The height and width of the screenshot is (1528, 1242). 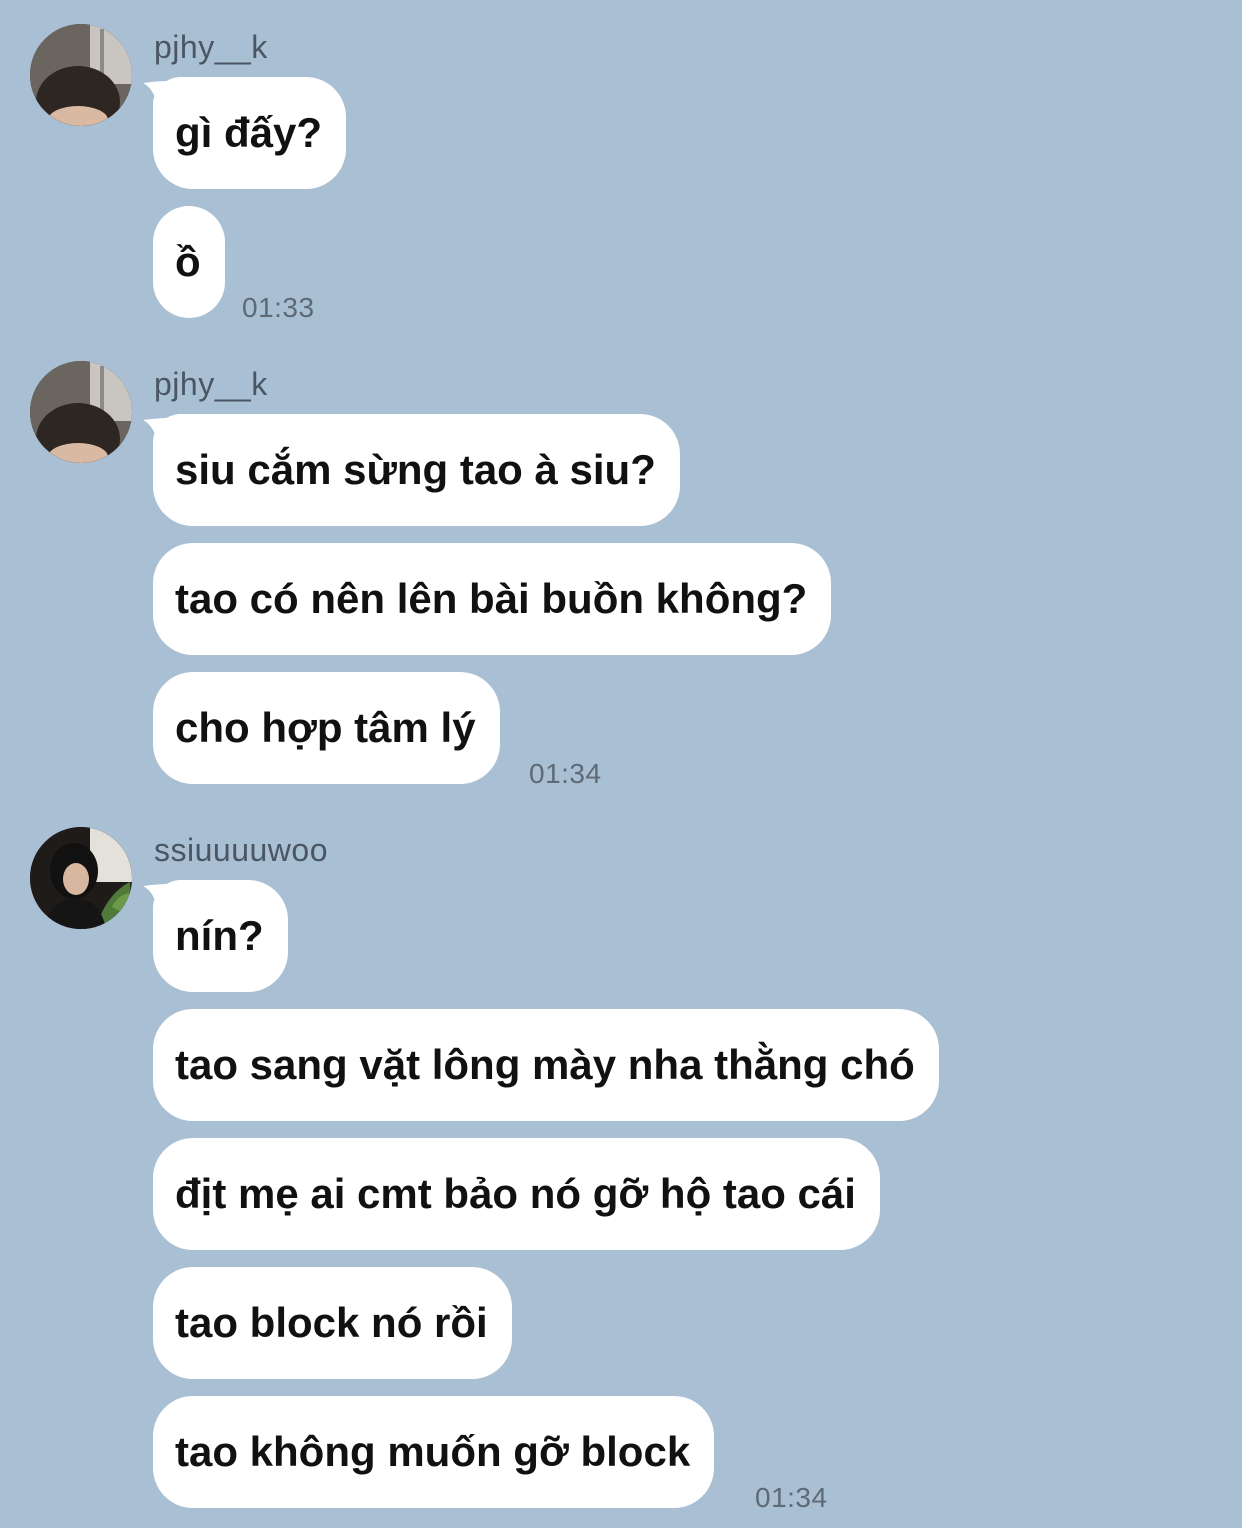 What do you see at coordinates (189, 262) in the screenshot?
I see `message-bubble: ồ` at bounding box center [189, 262].